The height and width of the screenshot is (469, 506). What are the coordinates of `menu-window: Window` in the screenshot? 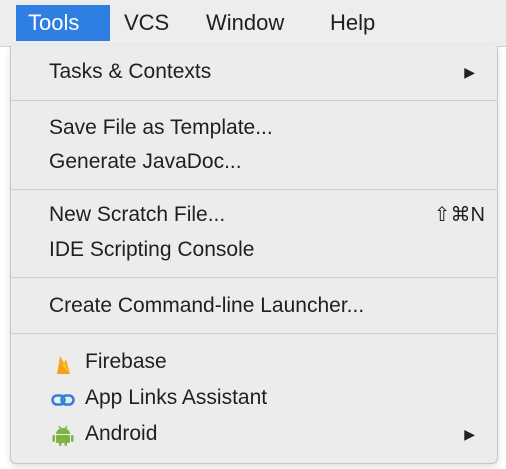 It's located at (256, 23).